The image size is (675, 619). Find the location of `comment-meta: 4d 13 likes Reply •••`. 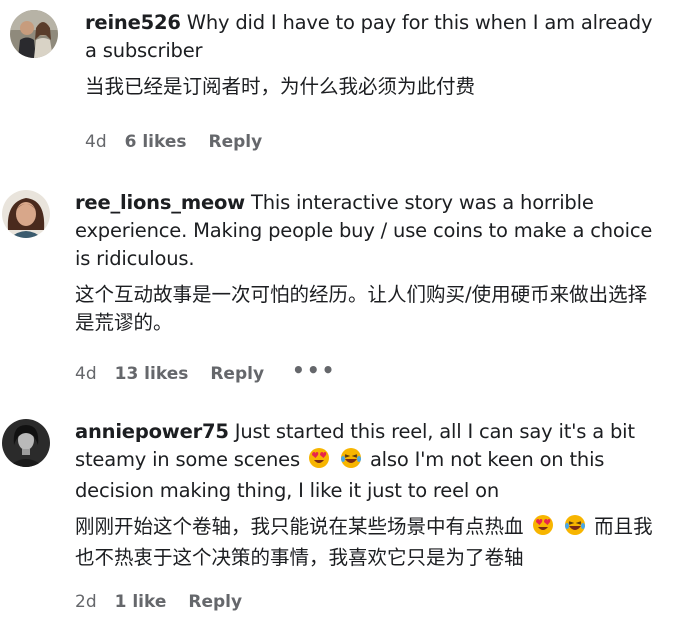

comment-meta: 4d 13 likes Reply ••• is located at coordinates (205, 372).